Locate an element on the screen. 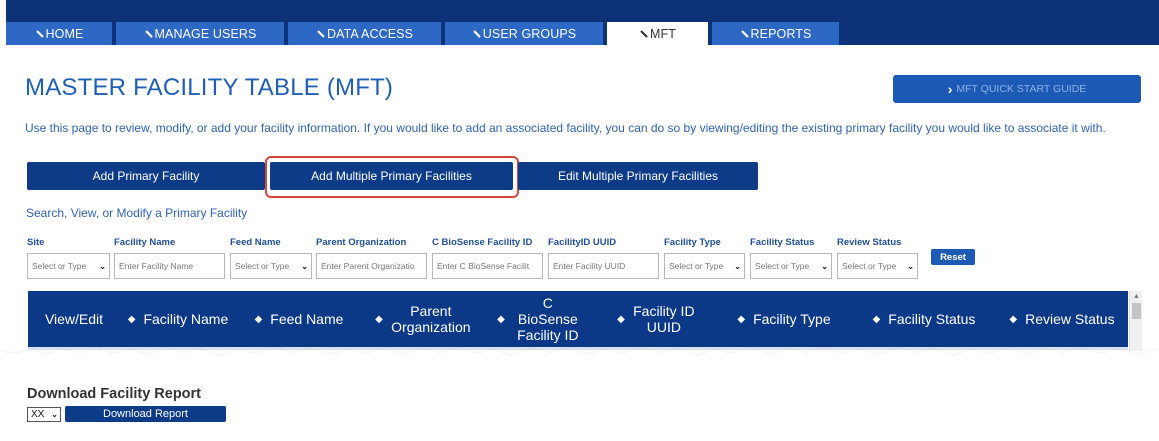  page-title: MASTER FACILITY TABLE (MFT) is located at coordinates (209, 87).